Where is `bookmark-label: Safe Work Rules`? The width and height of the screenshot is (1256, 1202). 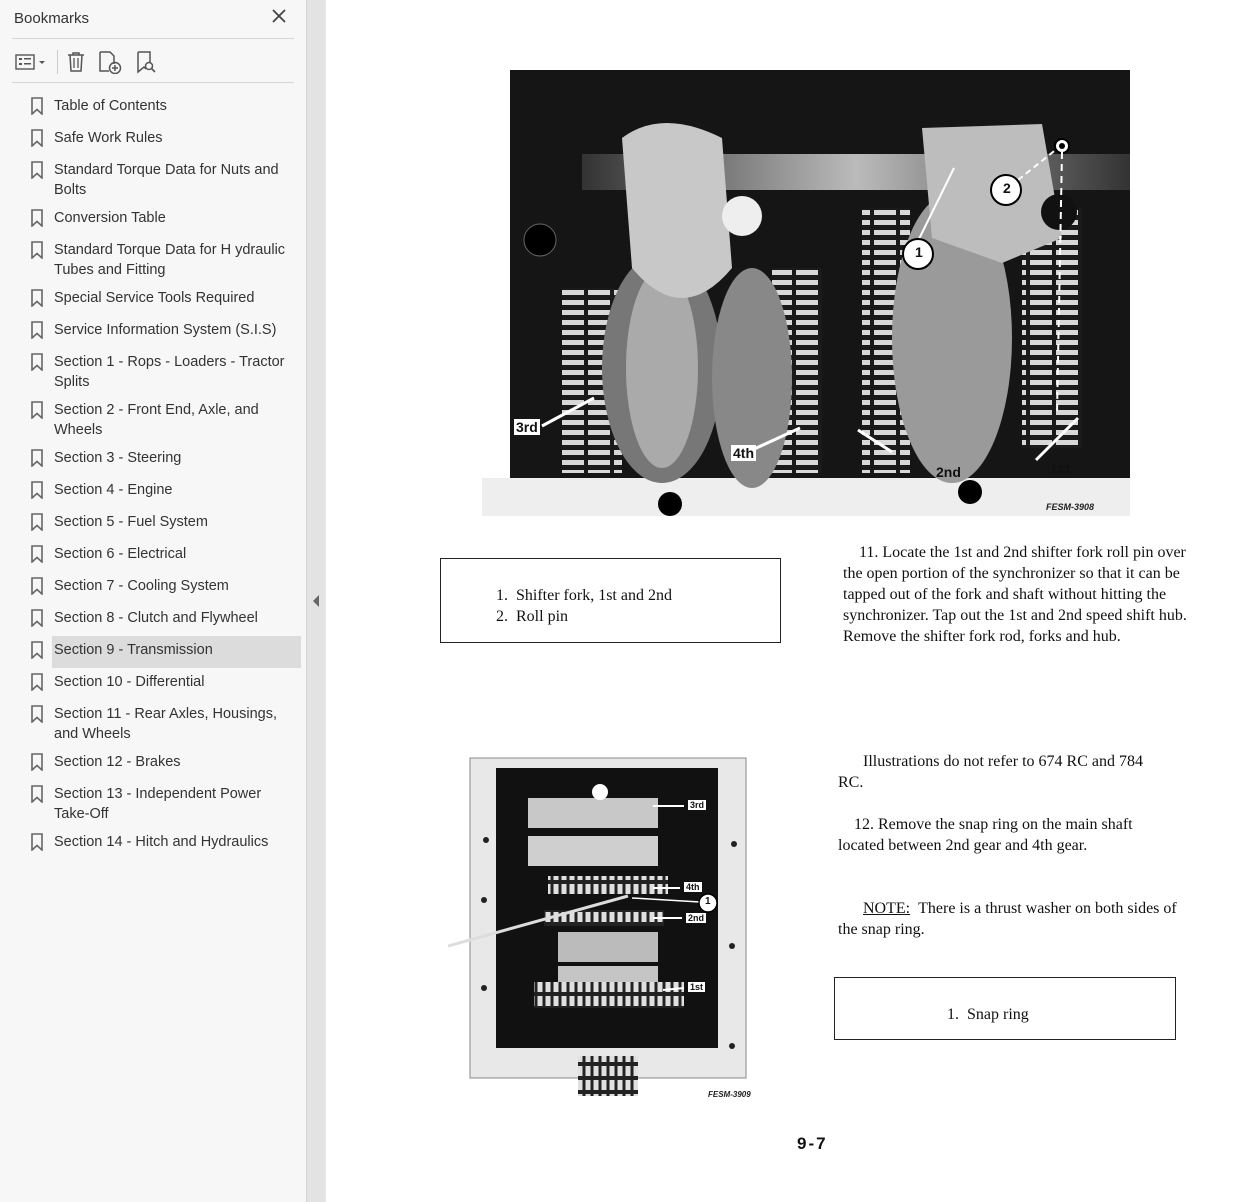 bookmark-label: Safe Work Rules is located at coordinates (108, 138).